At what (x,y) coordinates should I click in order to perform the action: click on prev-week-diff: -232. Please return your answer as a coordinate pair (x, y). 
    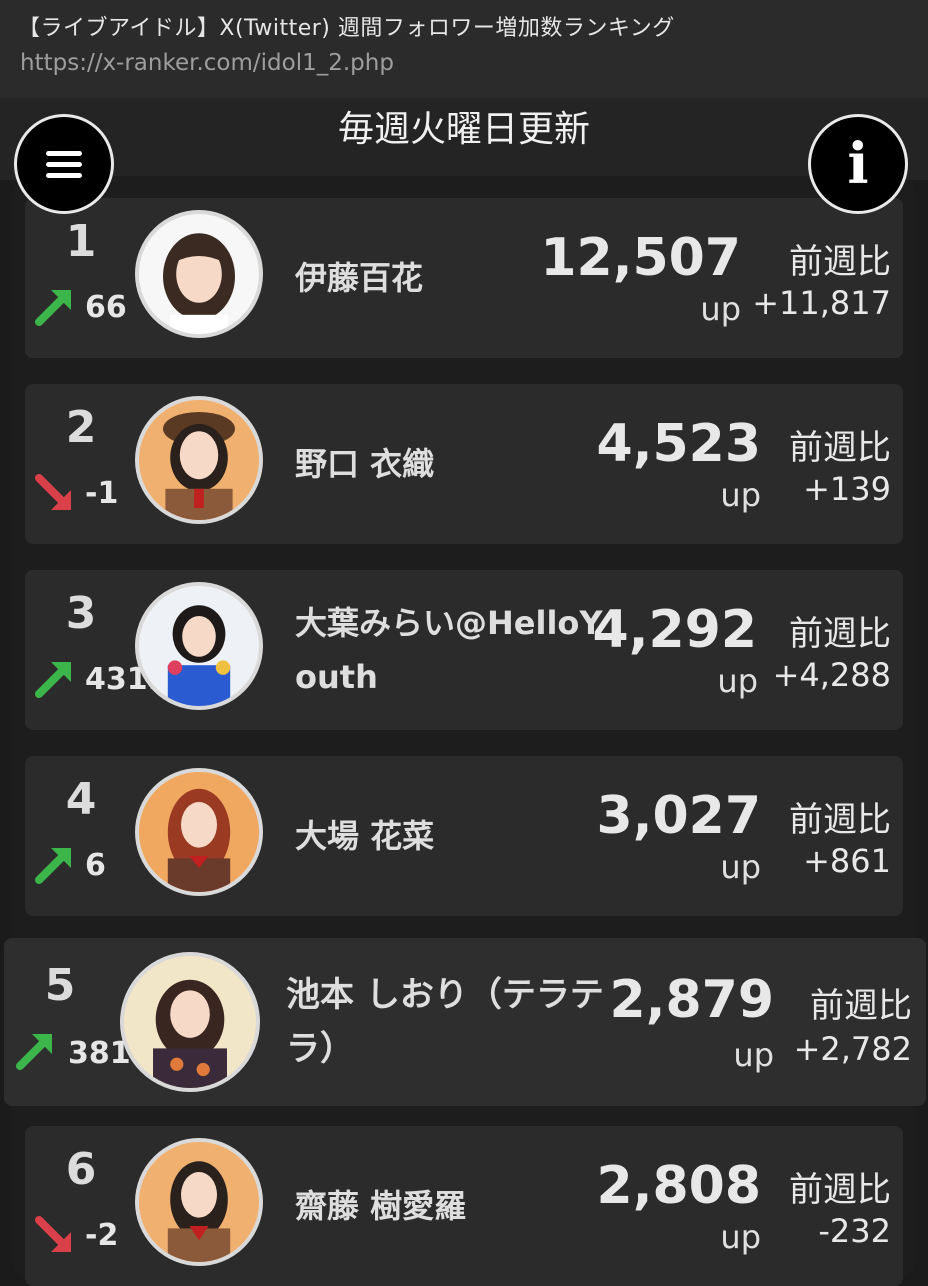
    Looking at the image, I should click on (854, 1231).